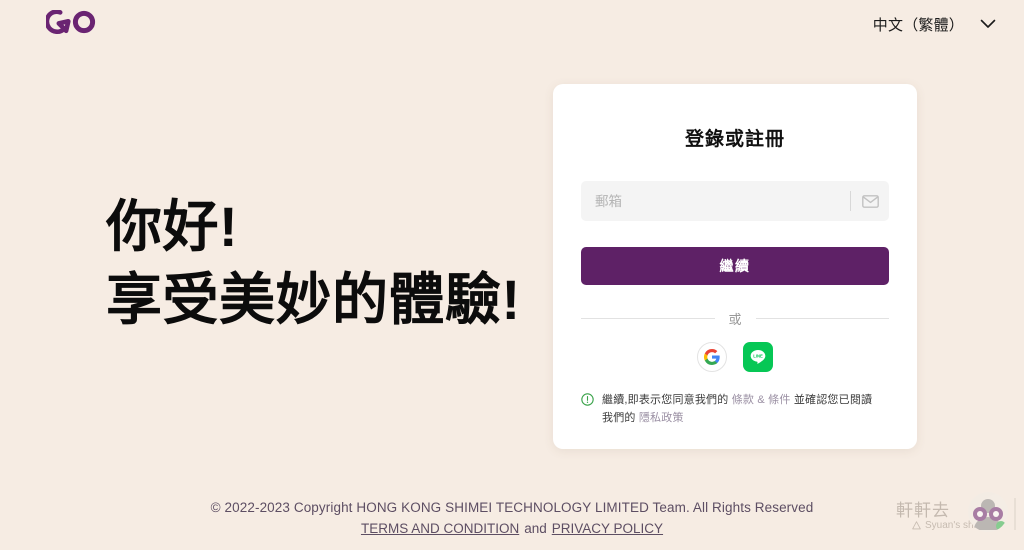 The height and width of the screenshot is (550, 1024). I want to click on go-logo-icon, so click(71, 22).